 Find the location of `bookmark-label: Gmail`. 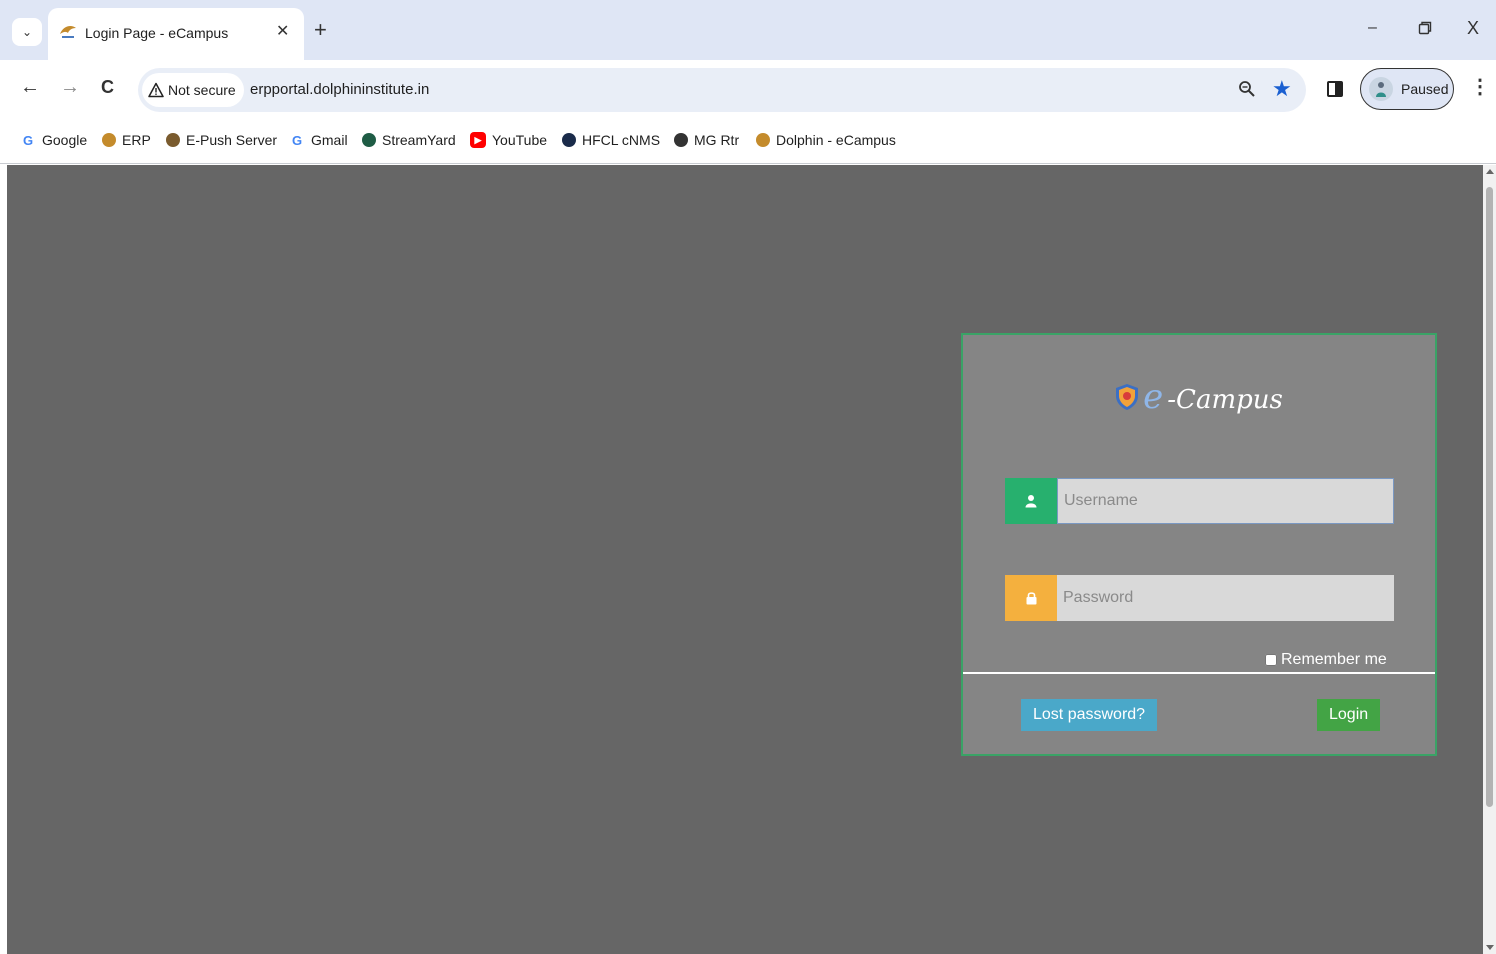

bookmark-label: Gmail is located at coordinates (329, 140).